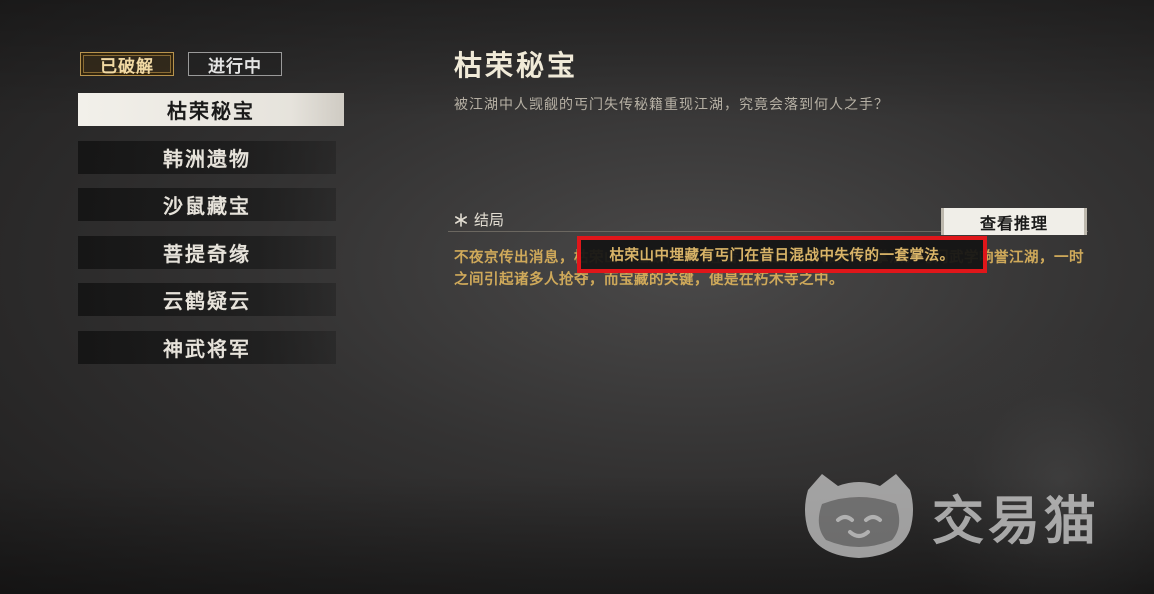 The height and width of the screenshot is (594, 1154). What do you see at coordinates (489, 220) in the screenshot?
I see `ending-section-label: 结局` at bounding box center [489, 220].